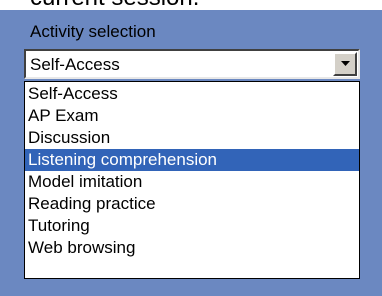  I want to click on option-model-imitation: Model imitation, so click(192, 182).